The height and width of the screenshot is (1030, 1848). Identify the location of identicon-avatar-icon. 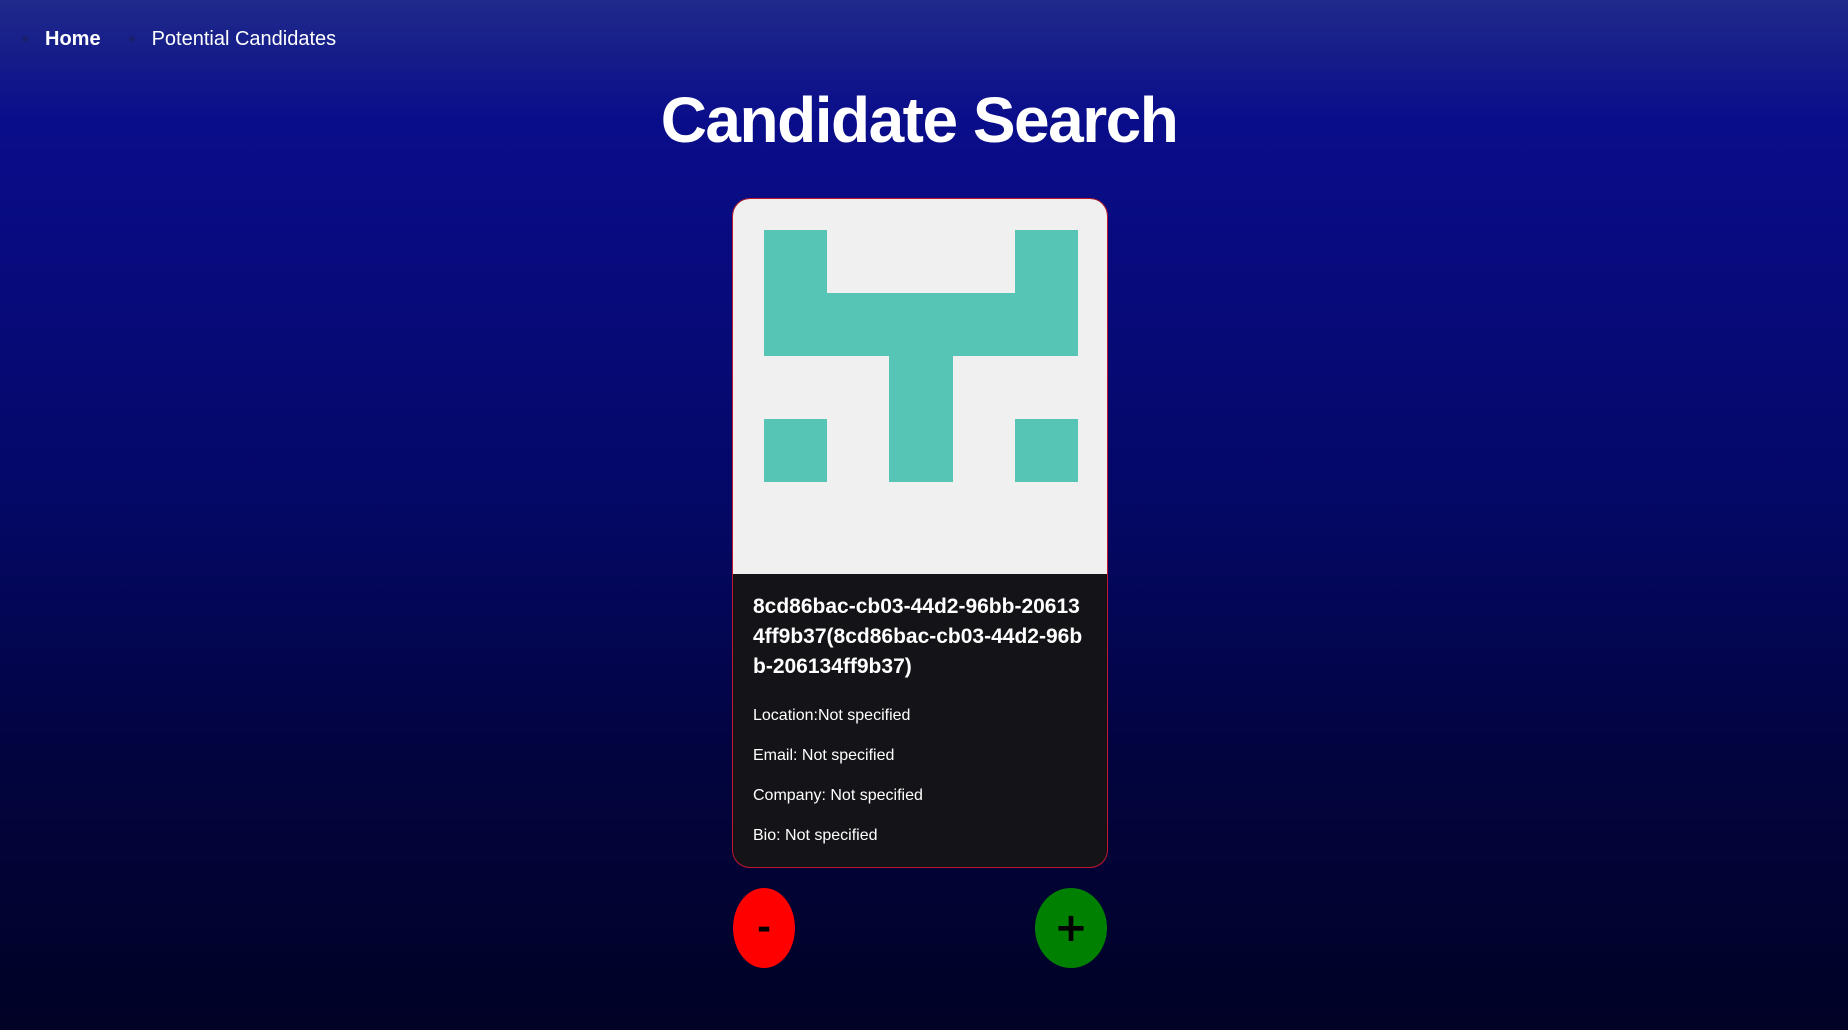
(921, 356).